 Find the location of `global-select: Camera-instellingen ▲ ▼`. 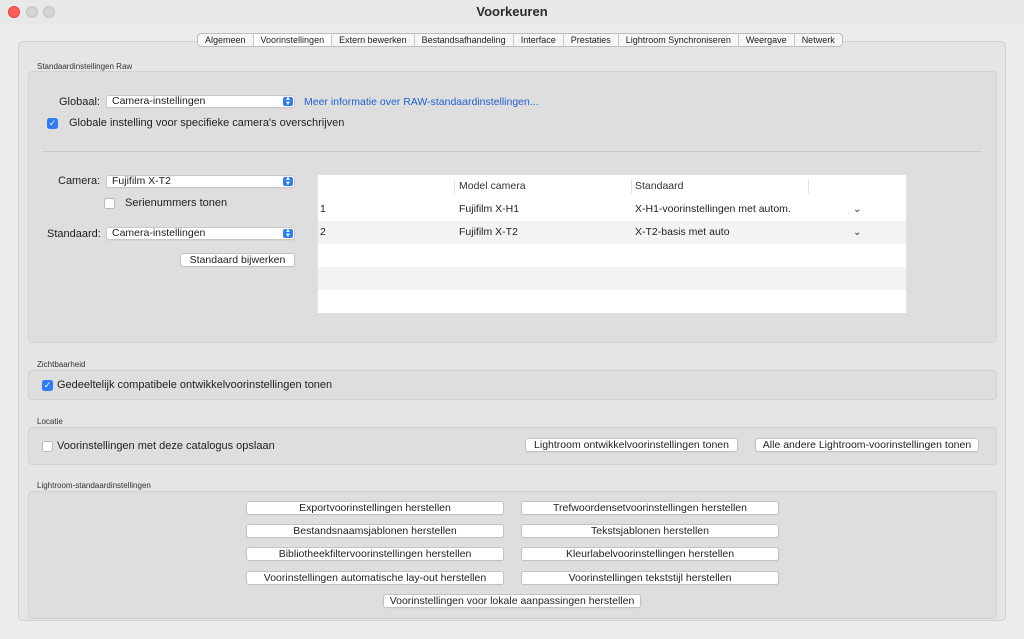

global-select: Camera-instellingen ▲ ▼ is located at coordinates (200, 101).